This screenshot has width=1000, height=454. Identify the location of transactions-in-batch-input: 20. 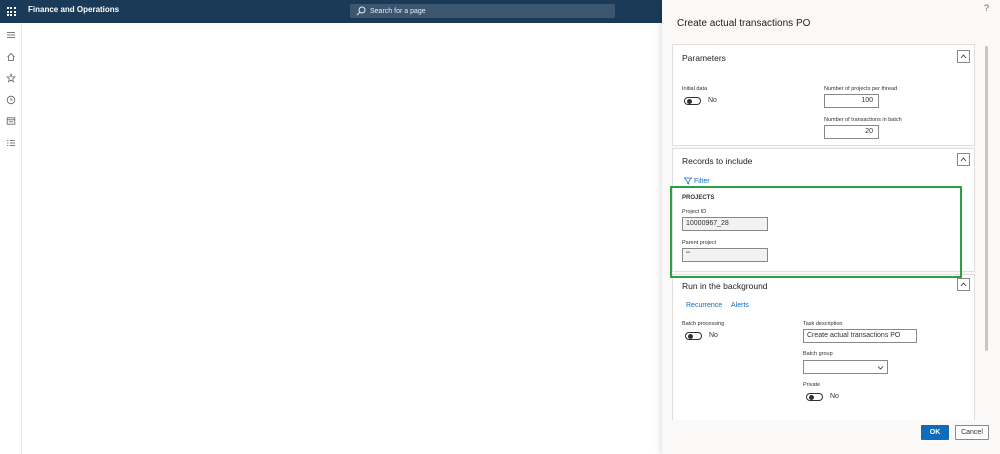
(851, 132).